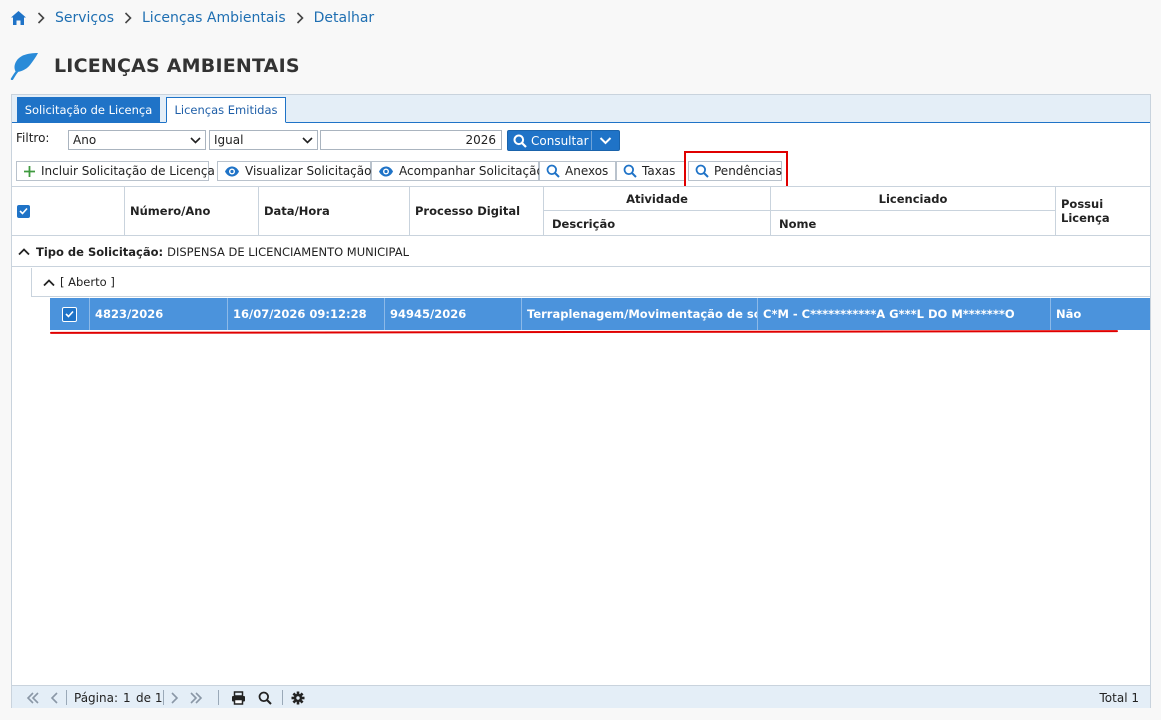 The image size is (1161, 720). I want to click on visualizar-solicitacao-button: Visualizar Solicitação, so click(294, 171).